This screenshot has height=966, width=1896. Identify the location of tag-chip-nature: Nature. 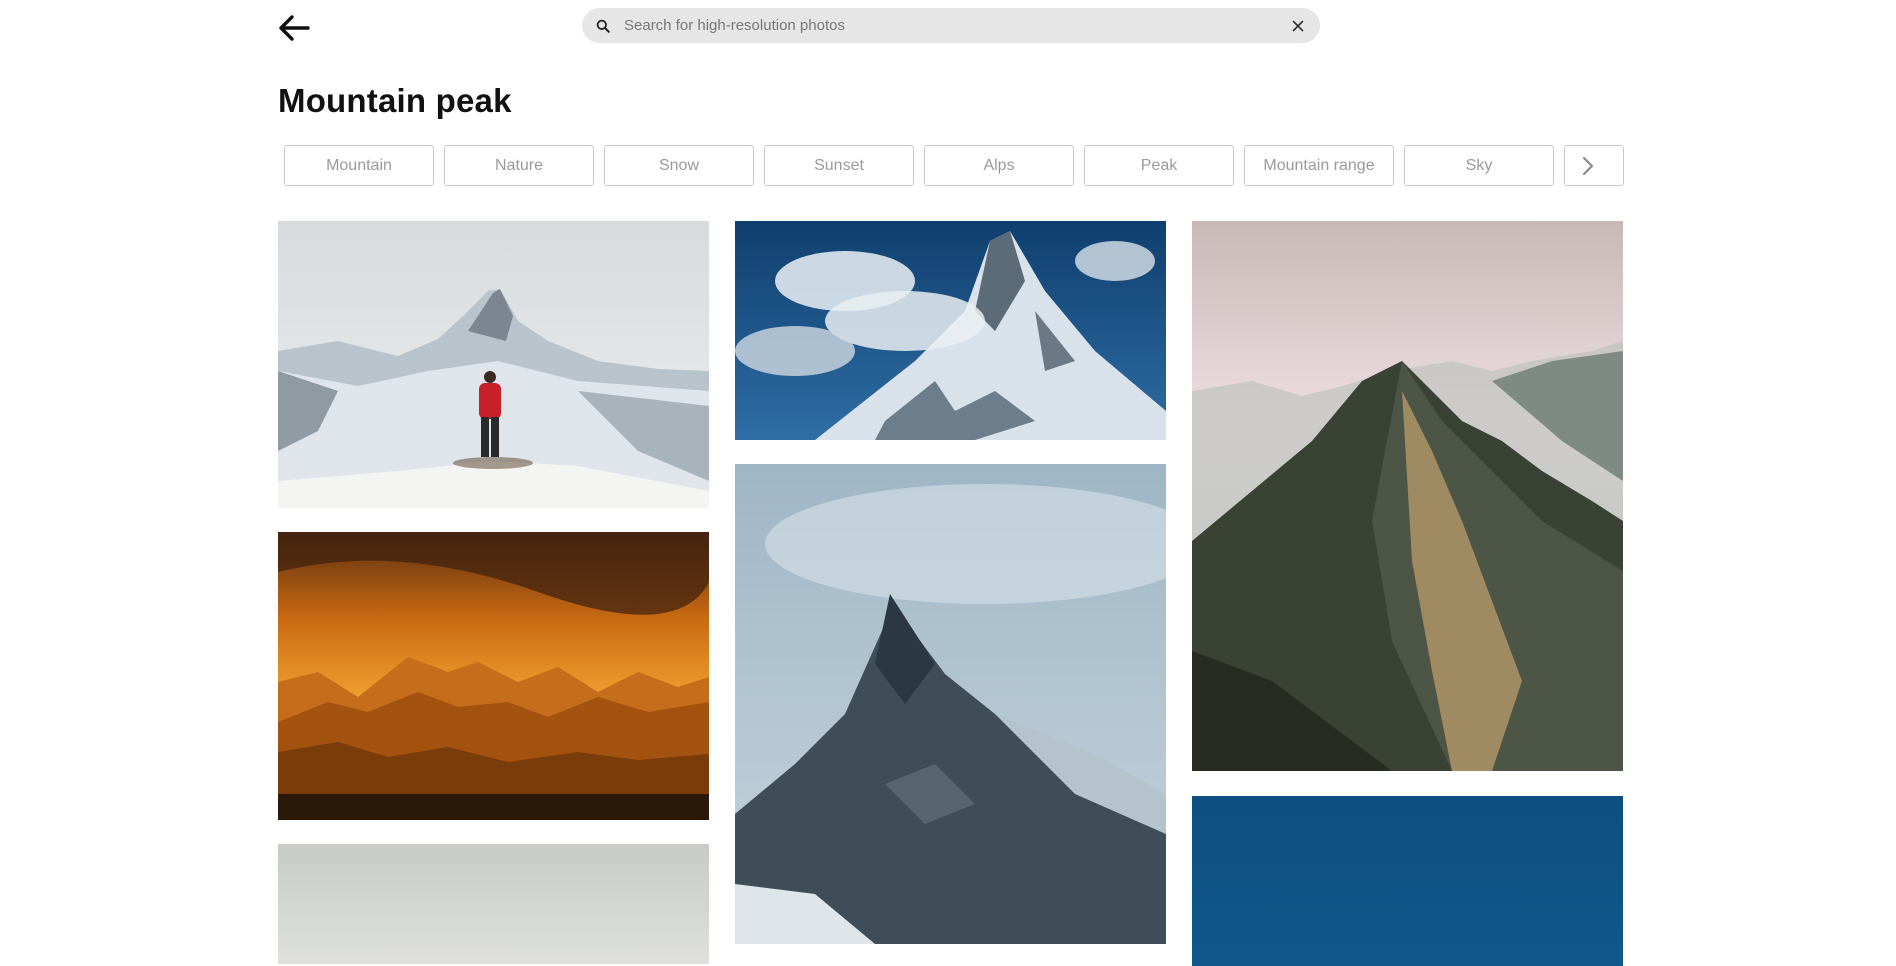
(519, 165).